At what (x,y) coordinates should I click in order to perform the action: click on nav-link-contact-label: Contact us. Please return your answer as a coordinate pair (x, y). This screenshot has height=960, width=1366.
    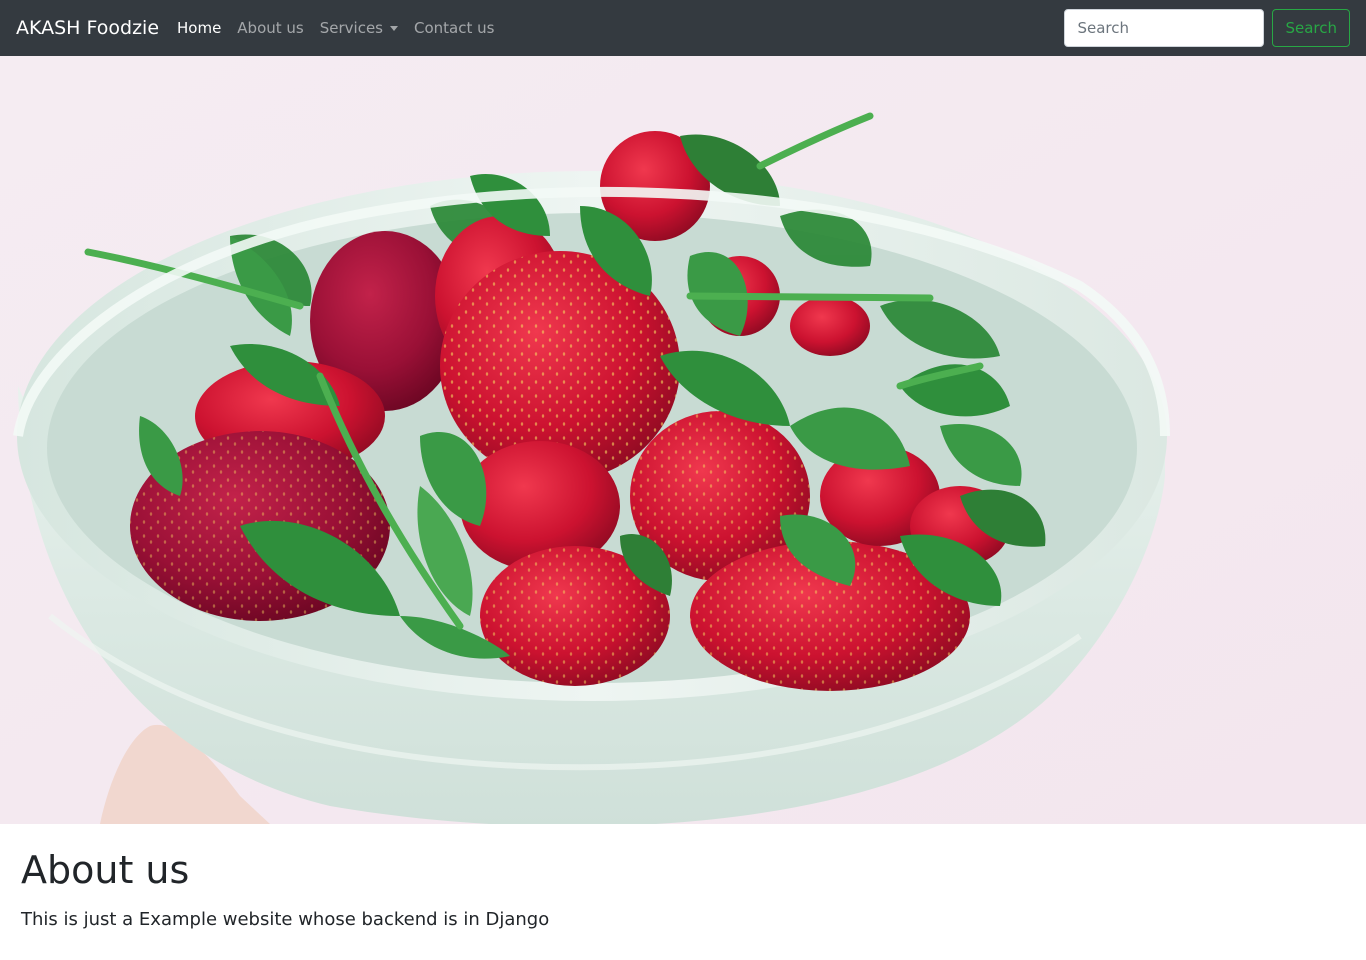
    Looking at the image, I should click on (454, 28).